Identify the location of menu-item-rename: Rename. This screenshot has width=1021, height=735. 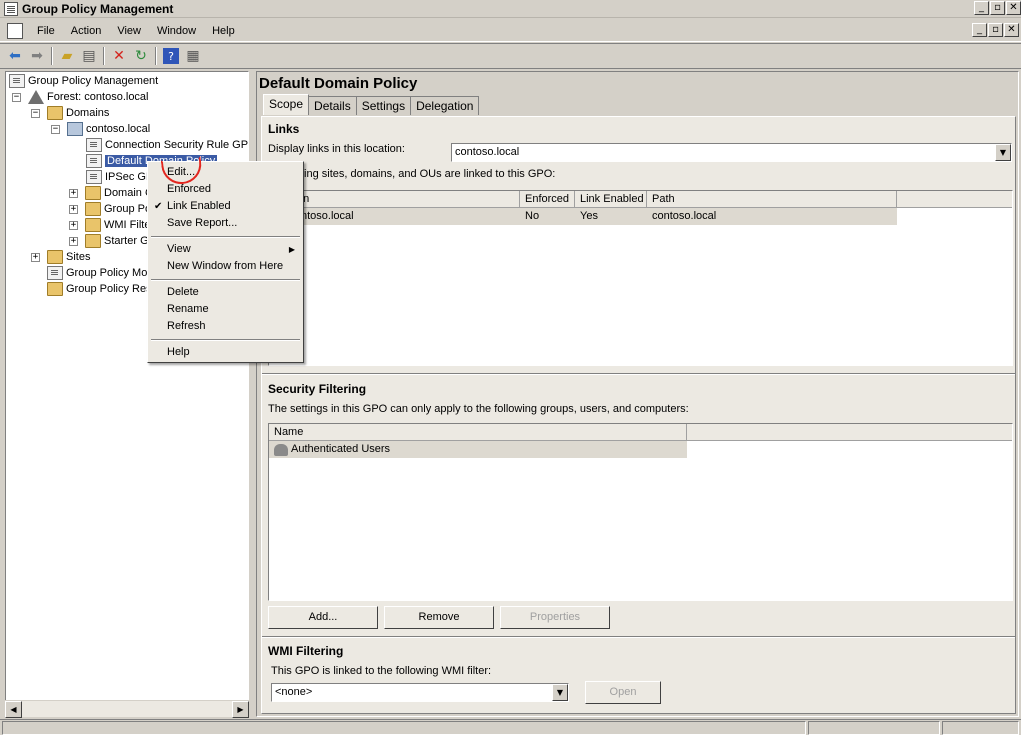
(225, 309).